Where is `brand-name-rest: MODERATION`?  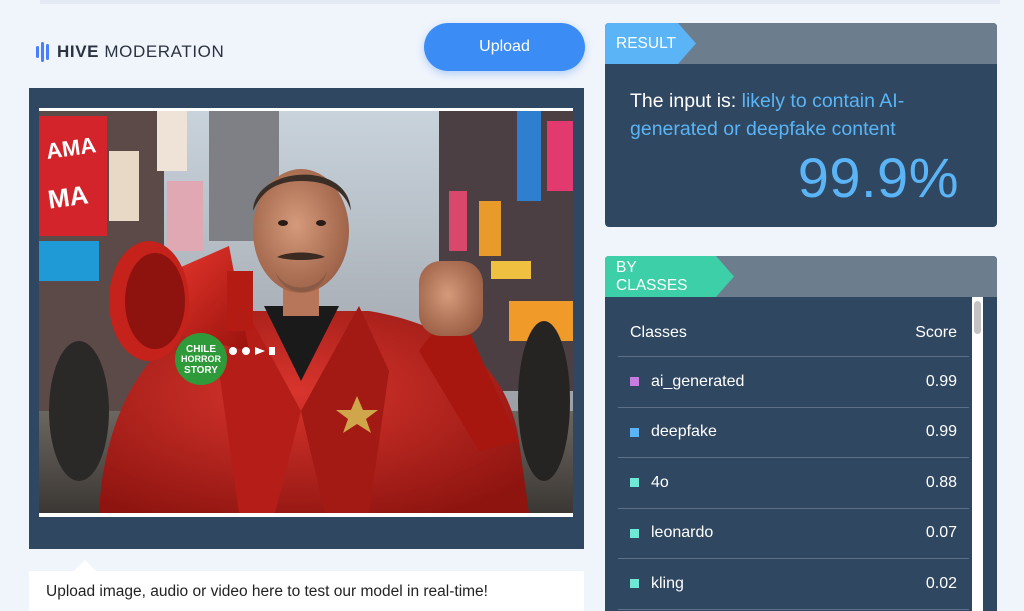 brand-name-rest: MODERATION is located at coordinates (164, 51).